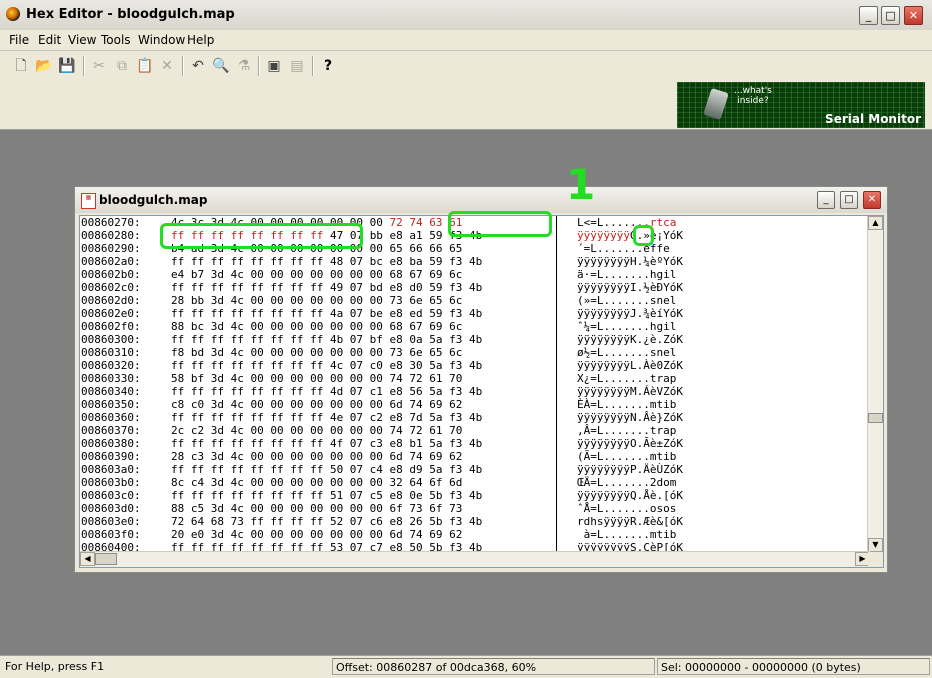 The height and width of the screenshot is (678, 932). I want to click on horizontal-scrollbar: ◀ ▶, so click(475, 559).